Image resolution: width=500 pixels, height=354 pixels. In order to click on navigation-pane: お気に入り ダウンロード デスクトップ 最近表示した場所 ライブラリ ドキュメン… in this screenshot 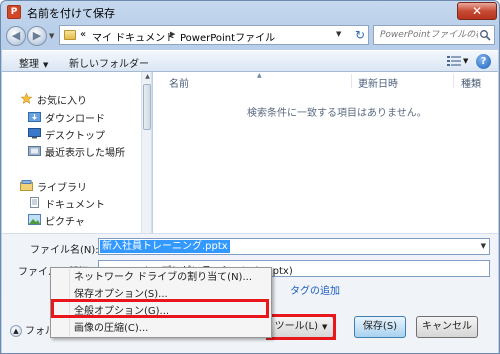, I will do `click(77, 152)`.